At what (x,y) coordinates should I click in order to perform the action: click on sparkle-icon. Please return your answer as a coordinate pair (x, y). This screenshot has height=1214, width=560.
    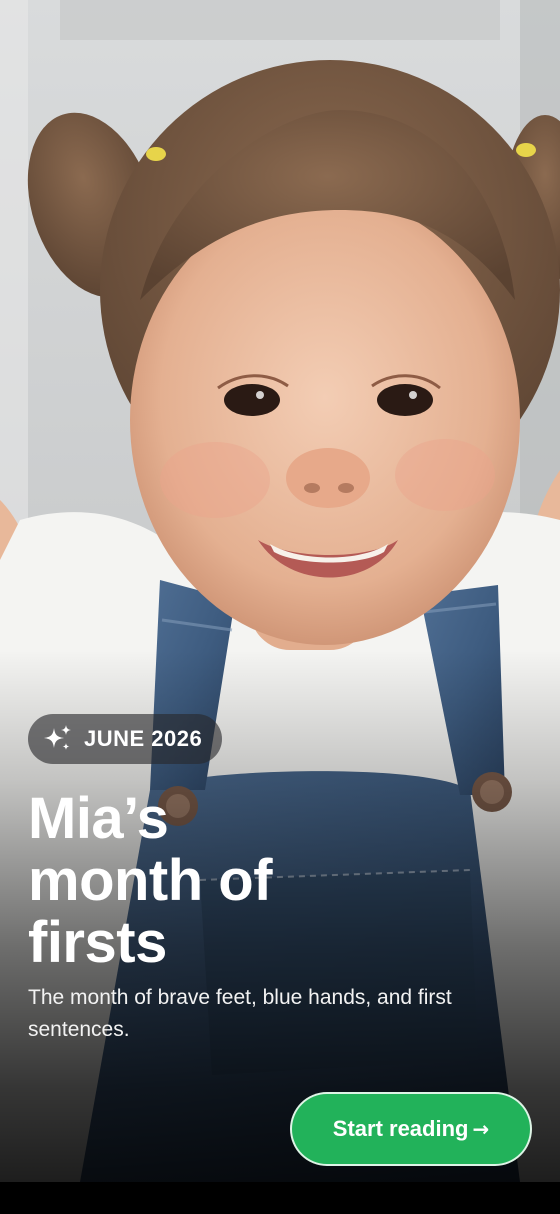
    Looking at the image, I should click on (57, 739).